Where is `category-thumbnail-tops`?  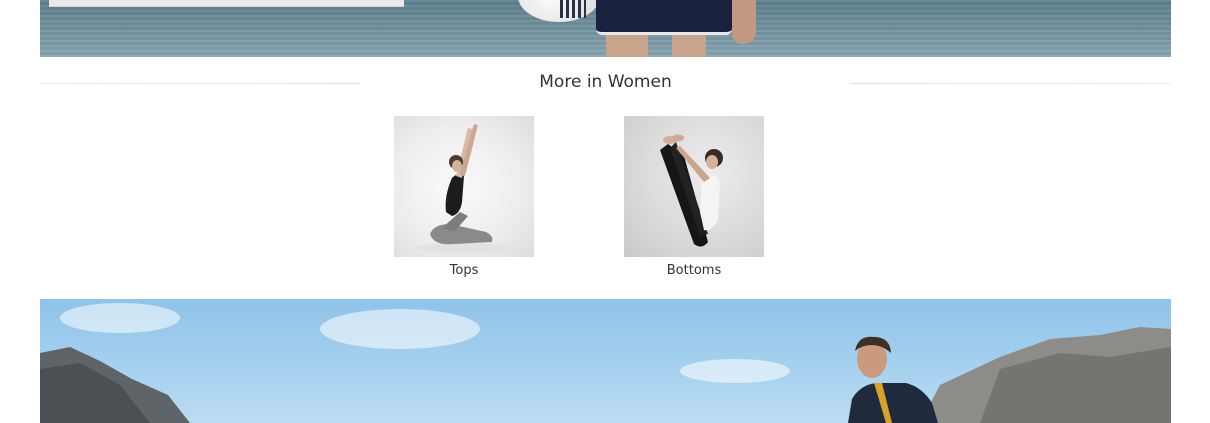
category-thumbnail-tops is located at coordinates (464, 186).